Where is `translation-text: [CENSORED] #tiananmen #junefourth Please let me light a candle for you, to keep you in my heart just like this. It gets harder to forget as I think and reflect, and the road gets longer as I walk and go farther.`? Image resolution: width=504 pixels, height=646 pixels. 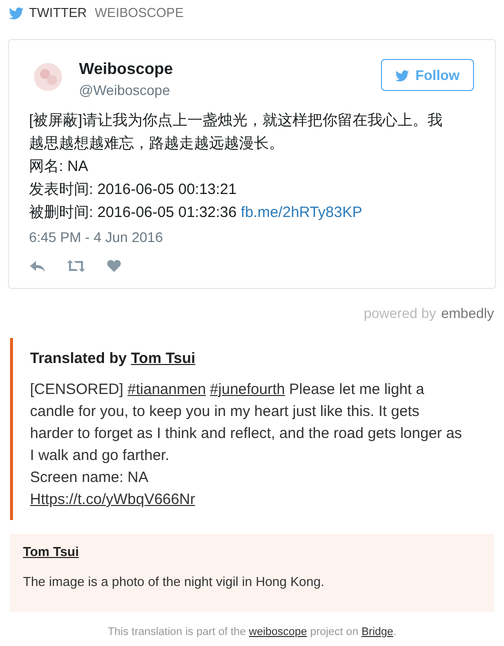 translation-text: [CENSORED] #tiananmen #junefourth Please let me light a candle for you, to keep you in my heart just like this. It gets harder to forget as I think and reflect, and the road gets longer as I walk and go farther. is located at coordinates (246, 423).